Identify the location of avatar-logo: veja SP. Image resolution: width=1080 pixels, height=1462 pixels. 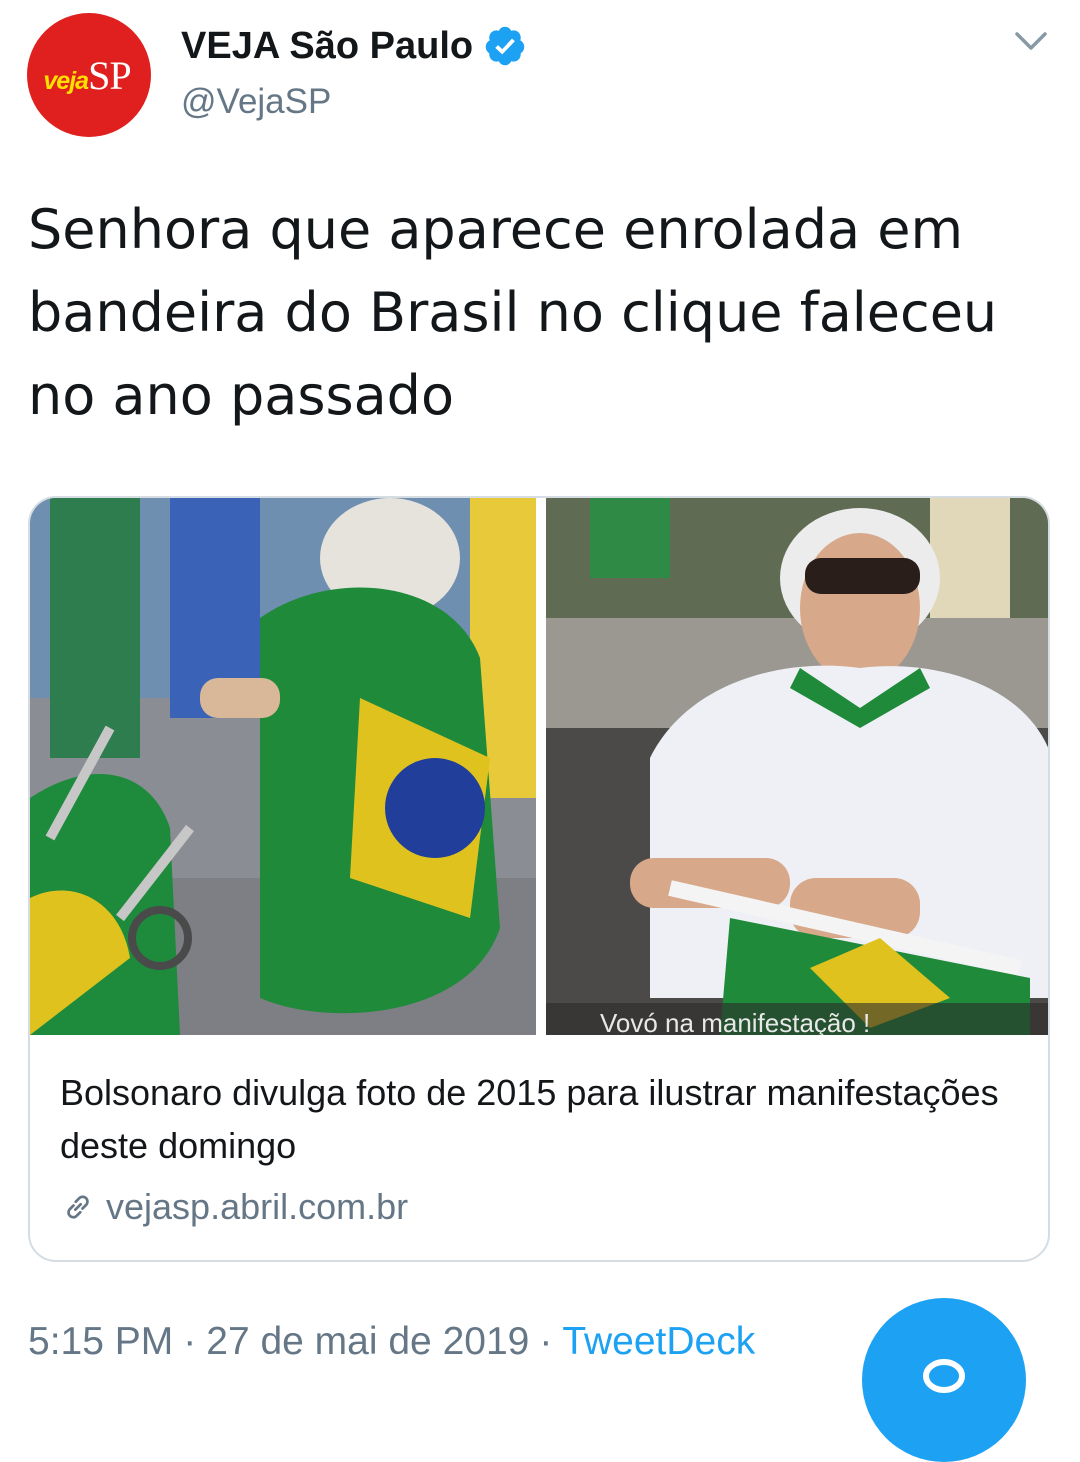
(87, 75).